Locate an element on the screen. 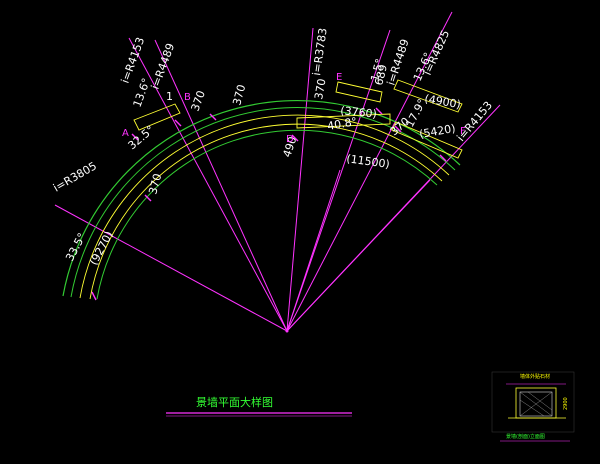  dimension-label: (4900) is located at coordinates (442, 101).